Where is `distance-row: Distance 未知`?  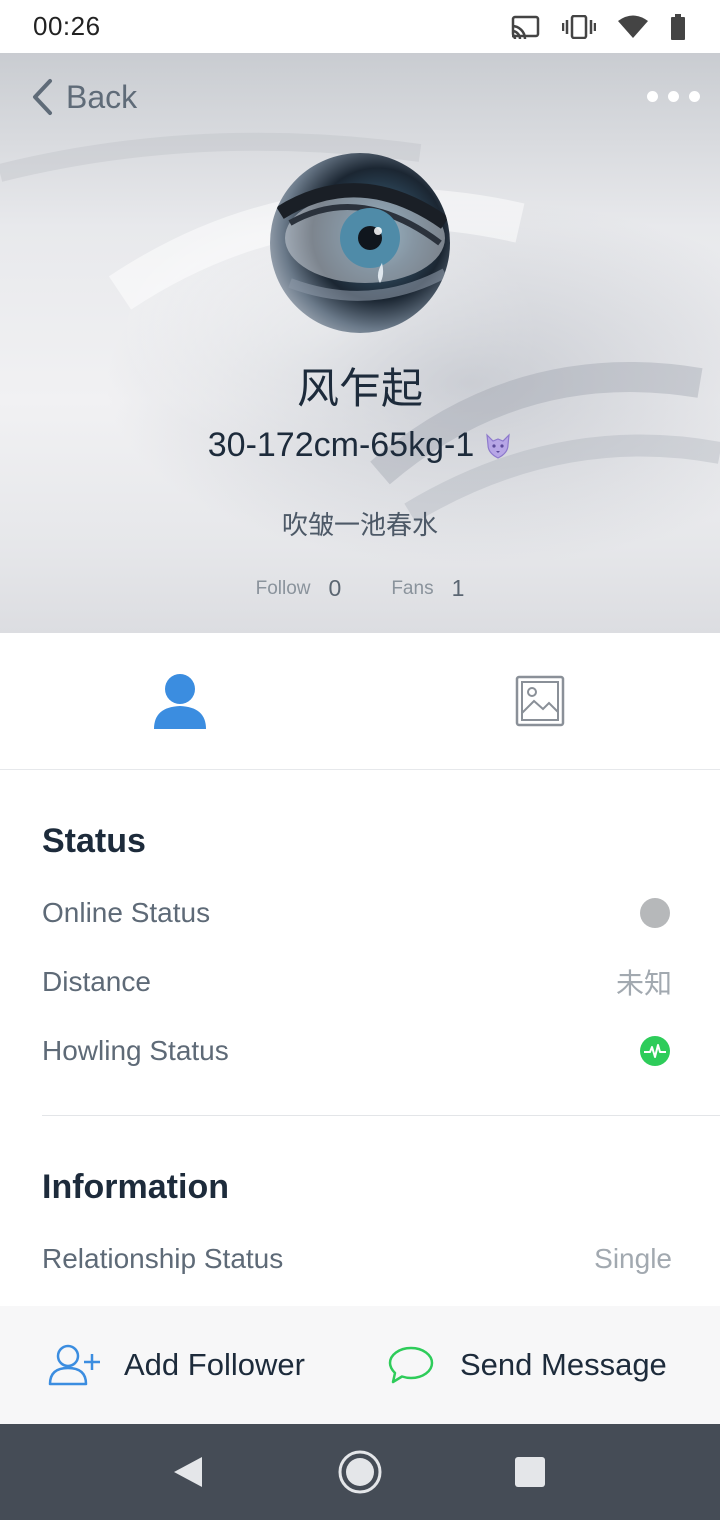
distance-row: Distance 未知 is located at coordinates (357, 982).